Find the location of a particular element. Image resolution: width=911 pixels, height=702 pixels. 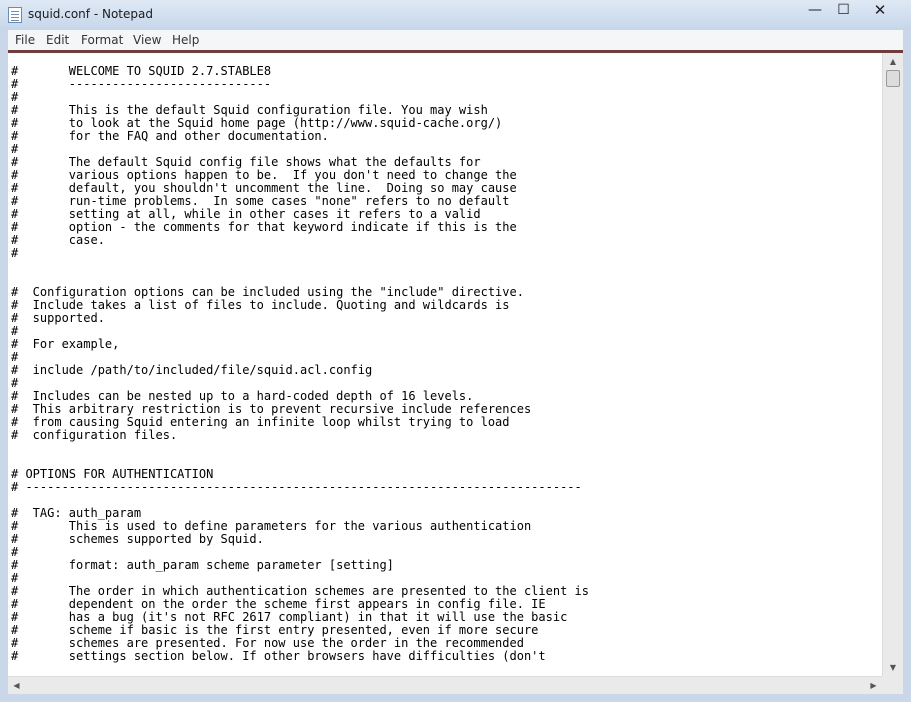

close-button: ✕ is located at coordinates (880, 11).